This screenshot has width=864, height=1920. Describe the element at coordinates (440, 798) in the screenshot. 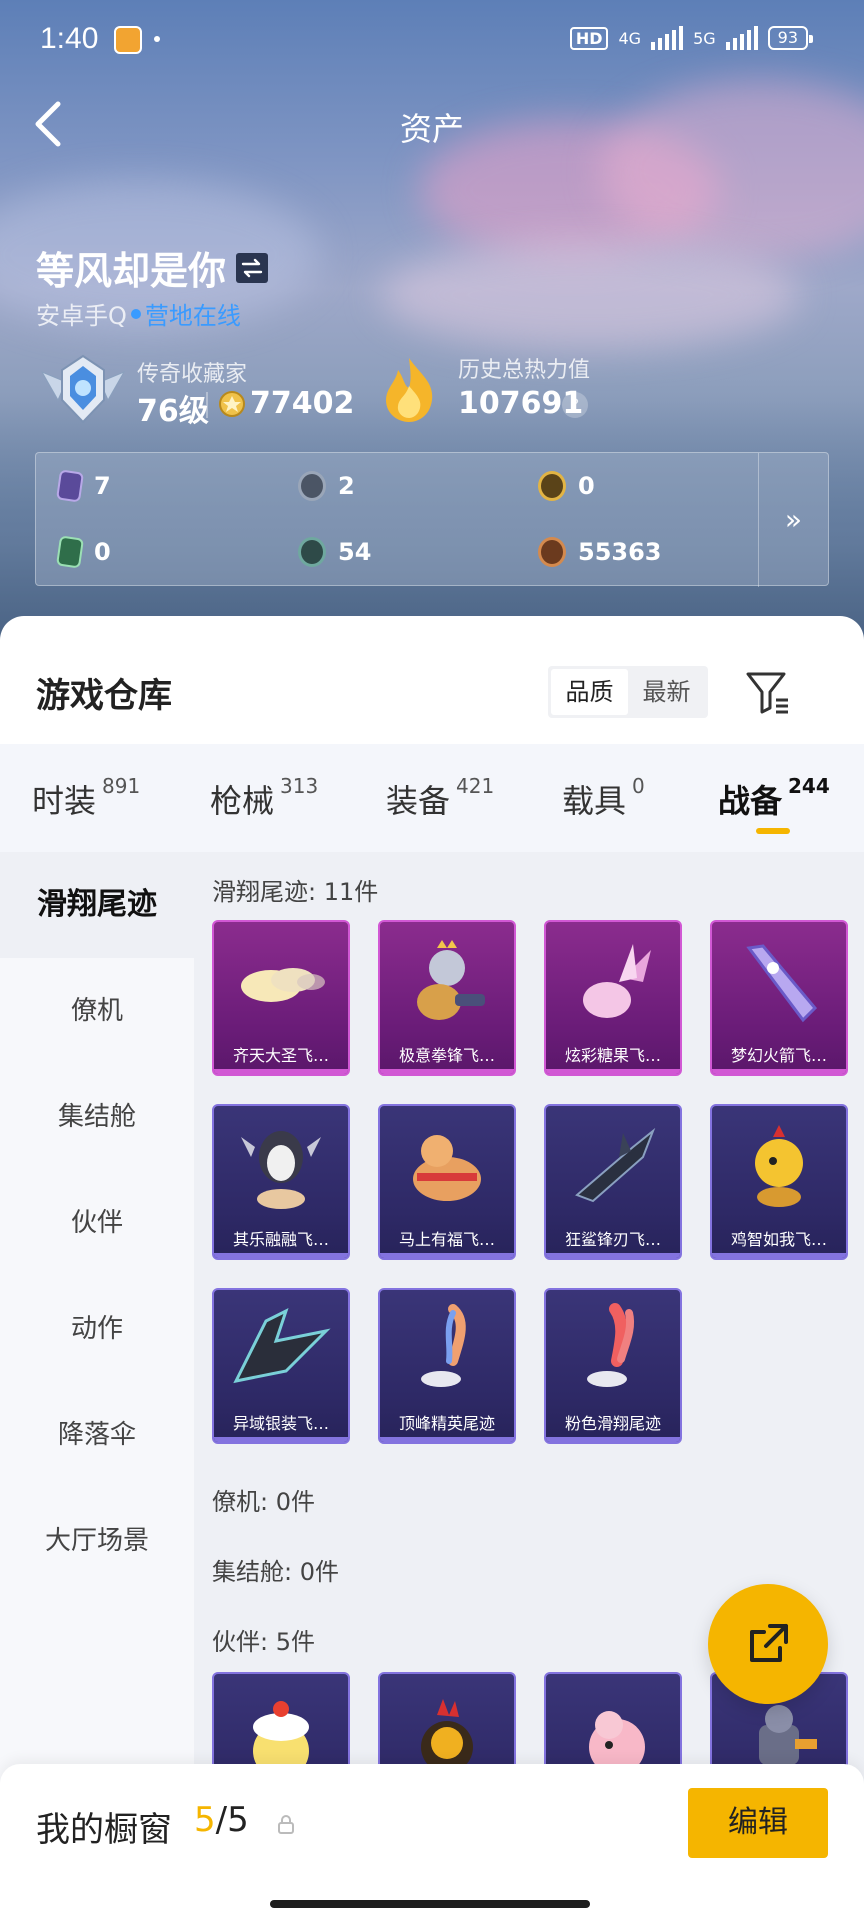

I see `tab-equipment: 装备 421` at that location.